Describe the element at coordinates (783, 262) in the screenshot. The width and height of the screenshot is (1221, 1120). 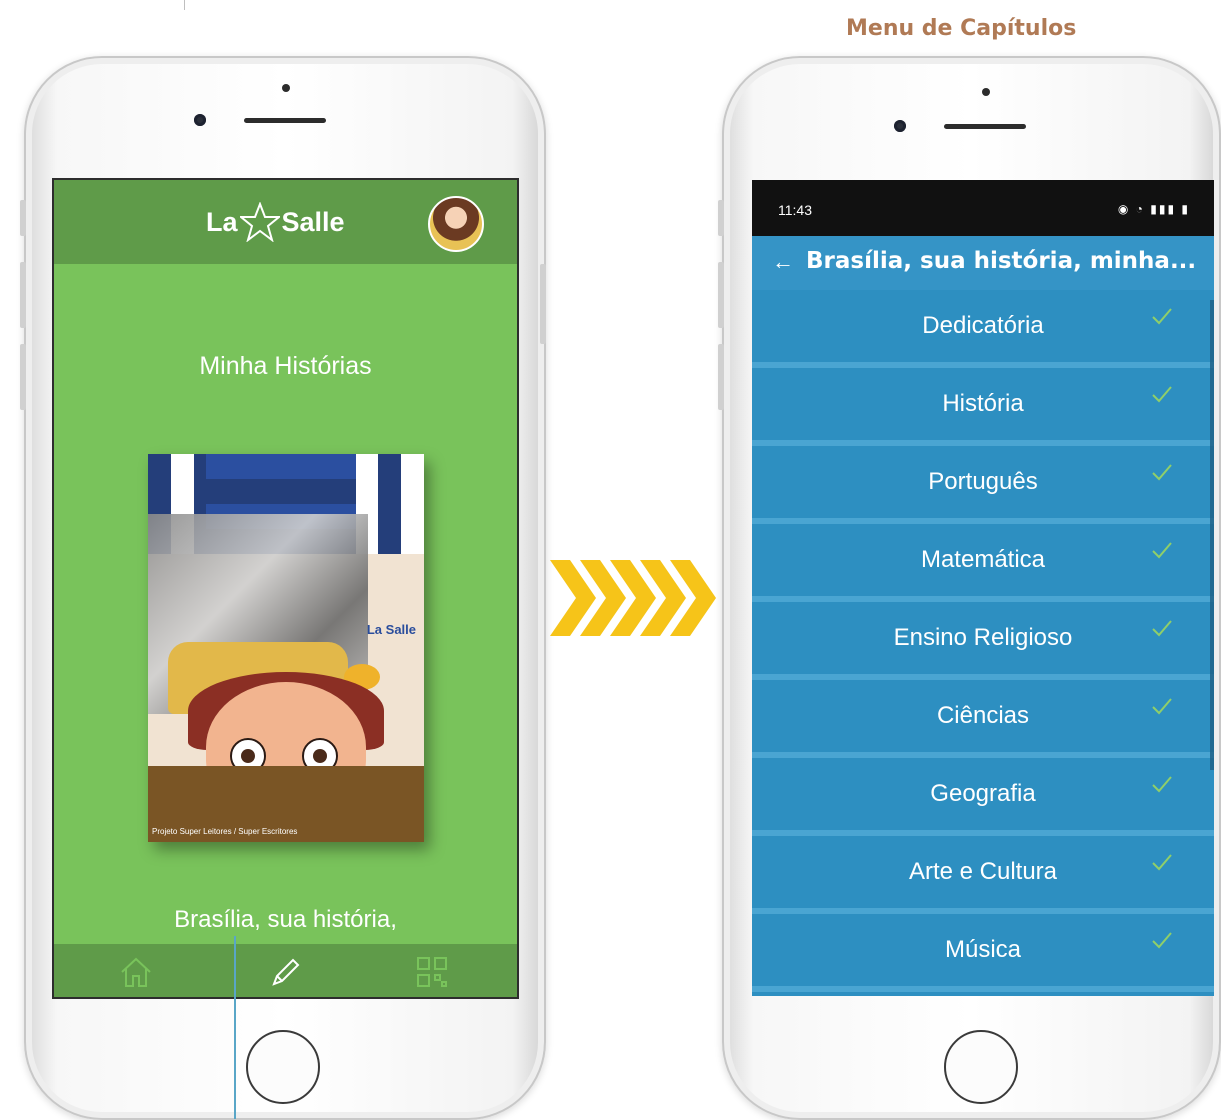
I see `back-arrow-icon: ←` at that location.